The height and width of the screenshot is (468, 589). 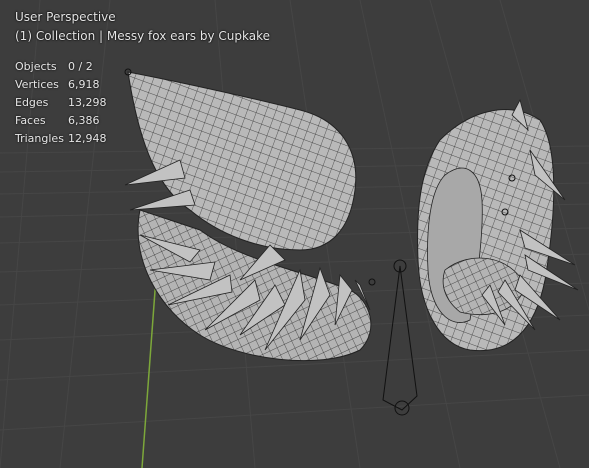 What do you see at coordinates (36, 66) in the screenshot?
I see `stat-label: Objects` at bounding box center [36, 66].